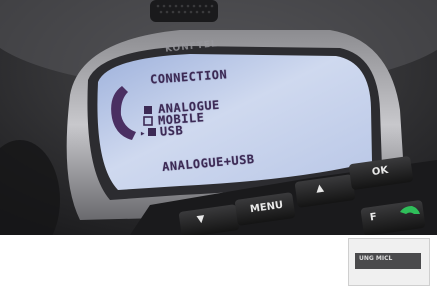  Describe the element at coordinates (201, 219) in the screenshot. I see `down-key-label: ▼` at that location.